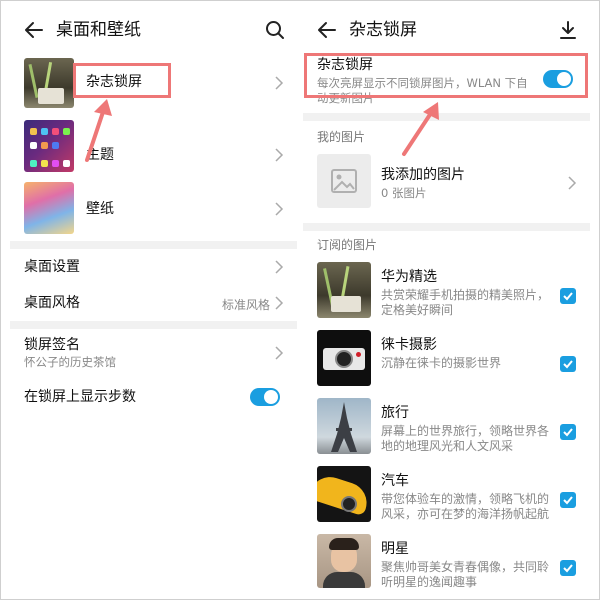 Image resolution: width=600 pixels, height=600 pixels. Describe the element at coordinates (98, 30) in the screenshot. I see `page-title: 桌面和壁纸` at that location.